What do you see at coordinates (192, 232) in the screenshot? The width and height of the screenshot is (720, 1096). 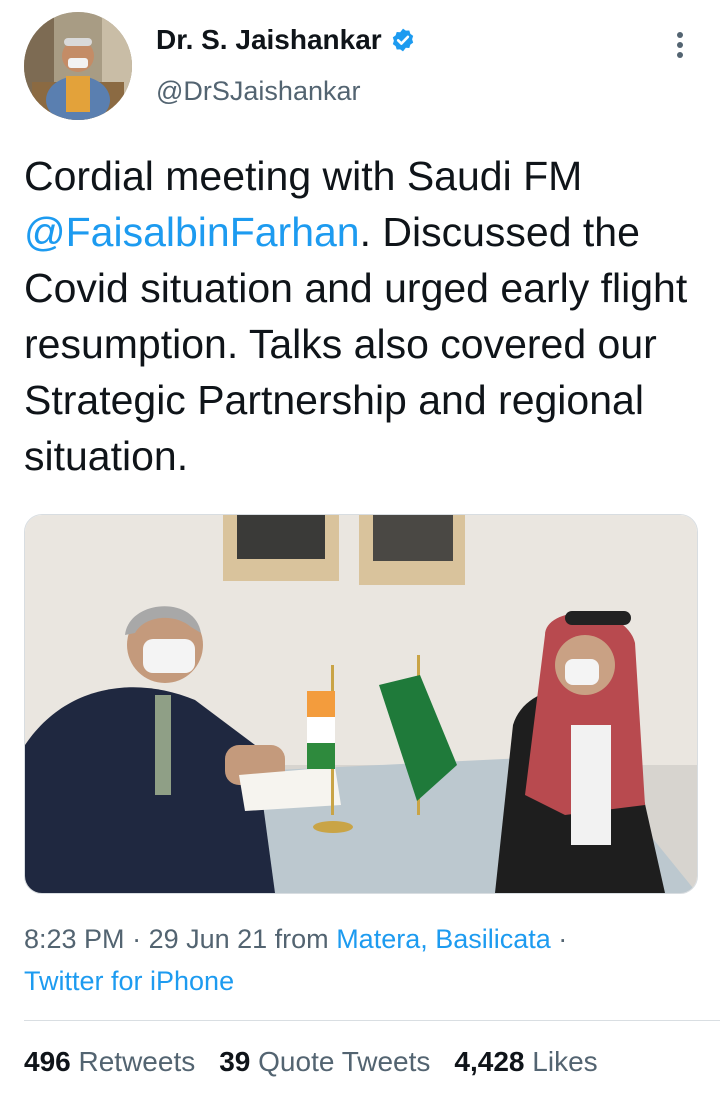 I see `mention-link: @FaisalbinFarhan` at bounding box center [192, 232].